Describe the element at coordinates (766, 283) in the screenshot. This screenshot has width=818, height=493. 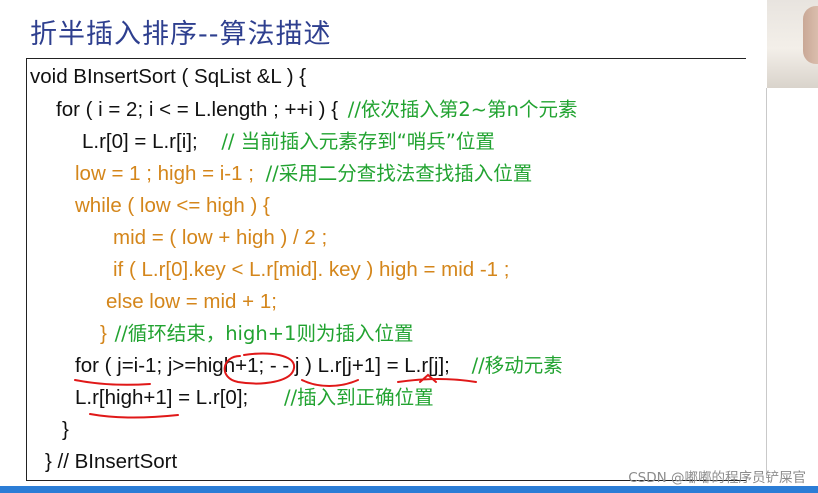
I see `divider` at that location.